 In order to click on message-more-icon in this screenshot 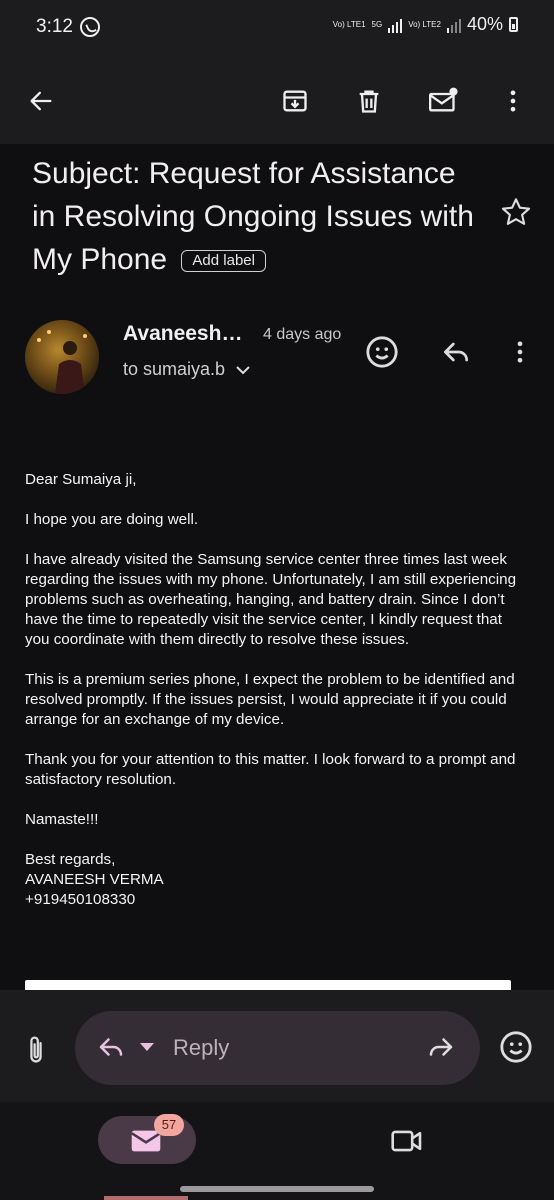, I will do `click(520, 352)`.